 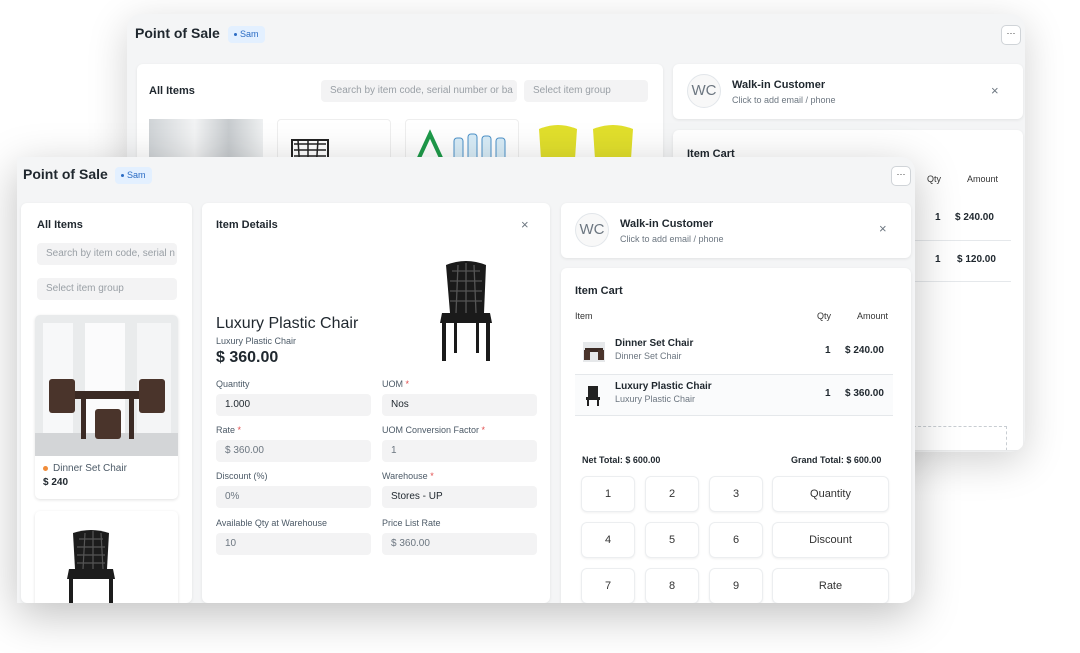 I want to click on rate-mode-button: Rate, so click(x=830, y=585).